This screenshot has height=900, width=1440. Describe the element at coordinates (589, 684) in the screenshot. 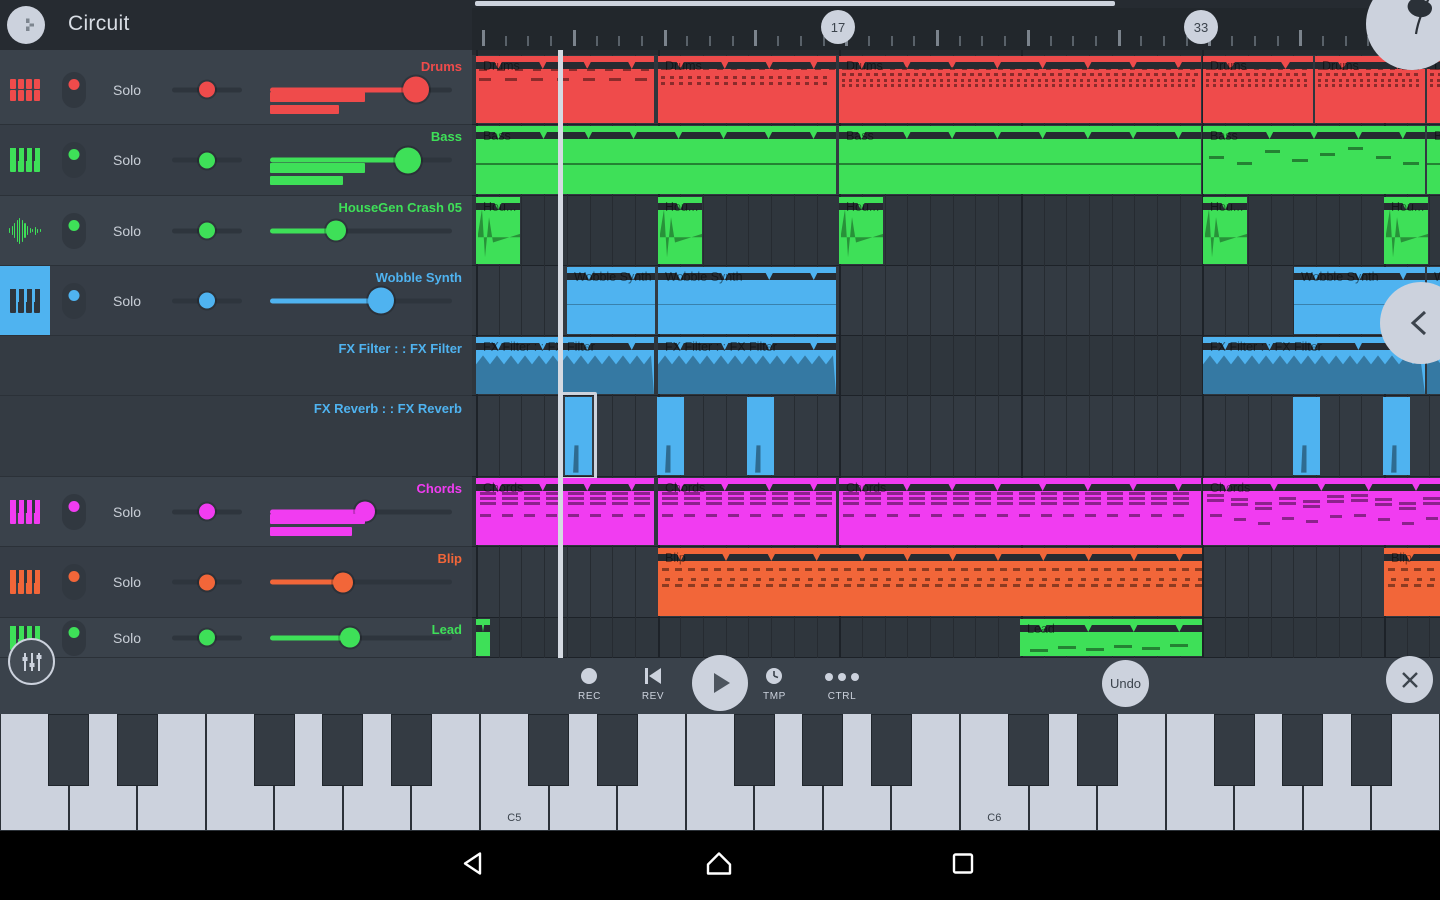

I see `rec-button: REC` at that location.